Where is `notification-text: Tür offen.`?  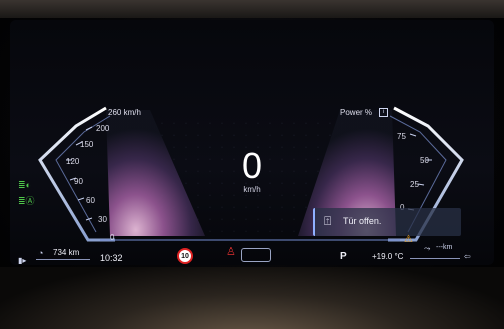 notification-text: Tür offen. is located at coordinates (362, 221).